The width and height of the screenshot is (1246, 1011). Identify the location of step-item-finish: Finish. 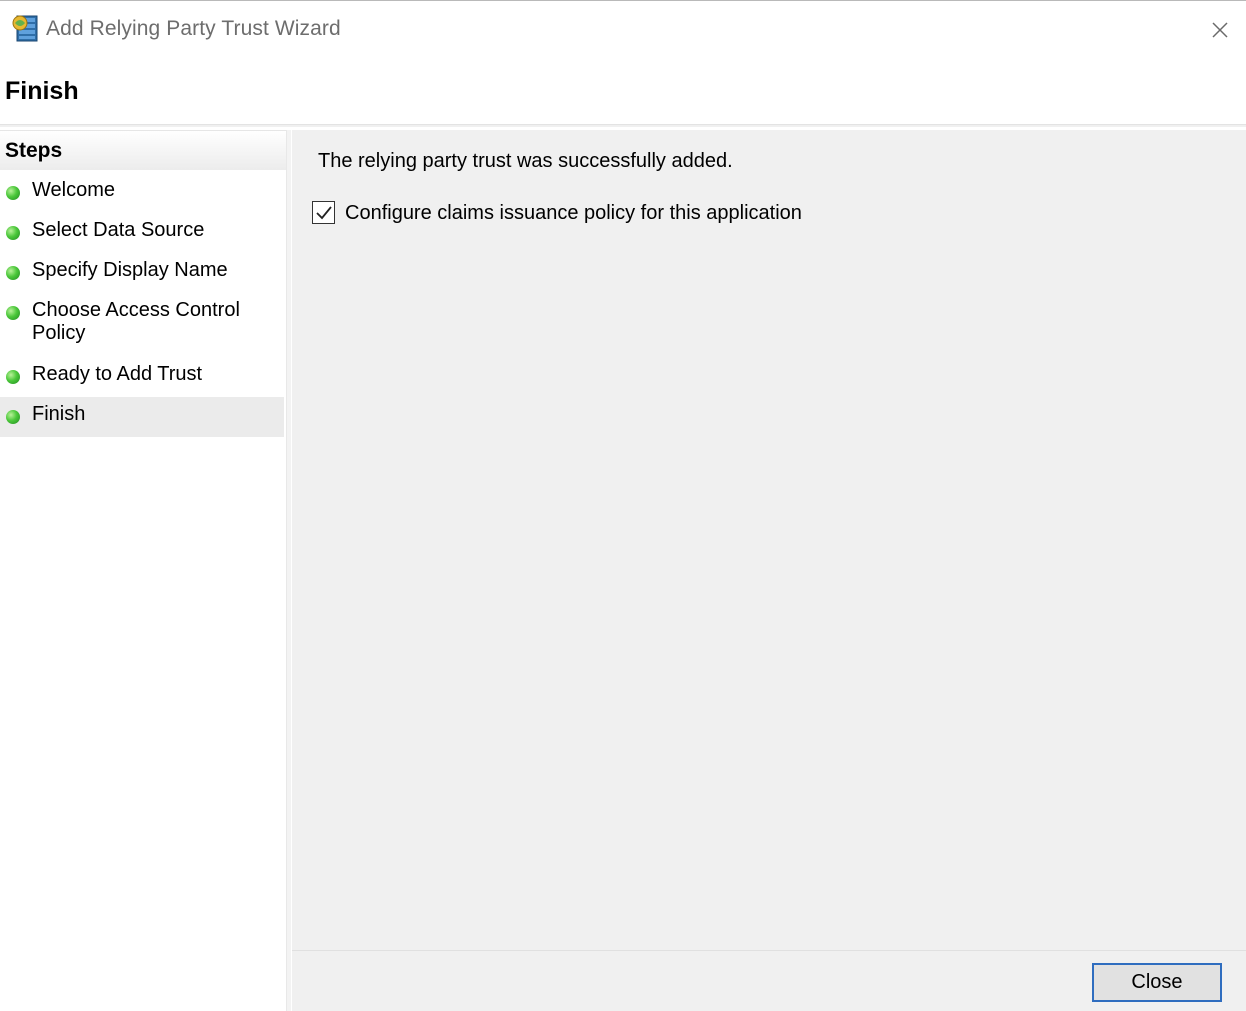
(142, 417).